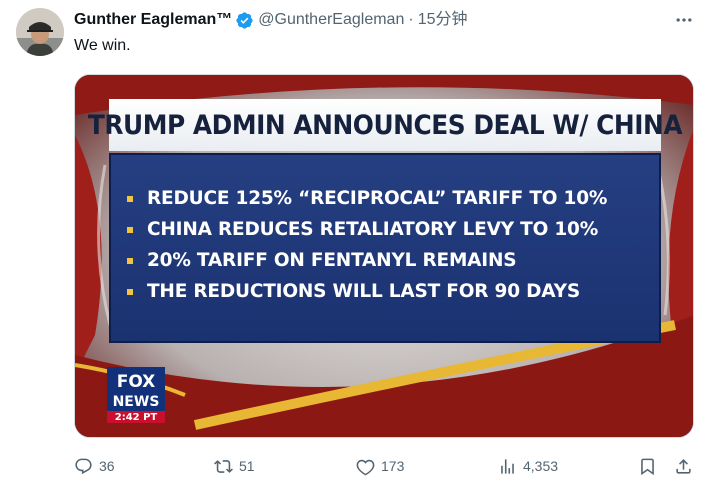 Image resolution: width=714 pixels, height=489 pixels. What do you see at coordinates (136, 382) in the screenshot?
I see `fox-logo-line1: FOX` at bounding box center [136, 382].